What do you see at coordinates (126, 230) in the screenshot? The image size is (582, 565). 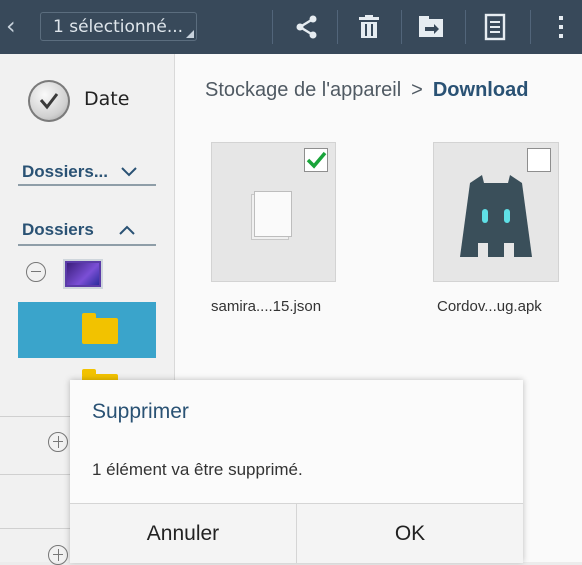 I see `chevron-up-icon` at bounding box center [126, 230].